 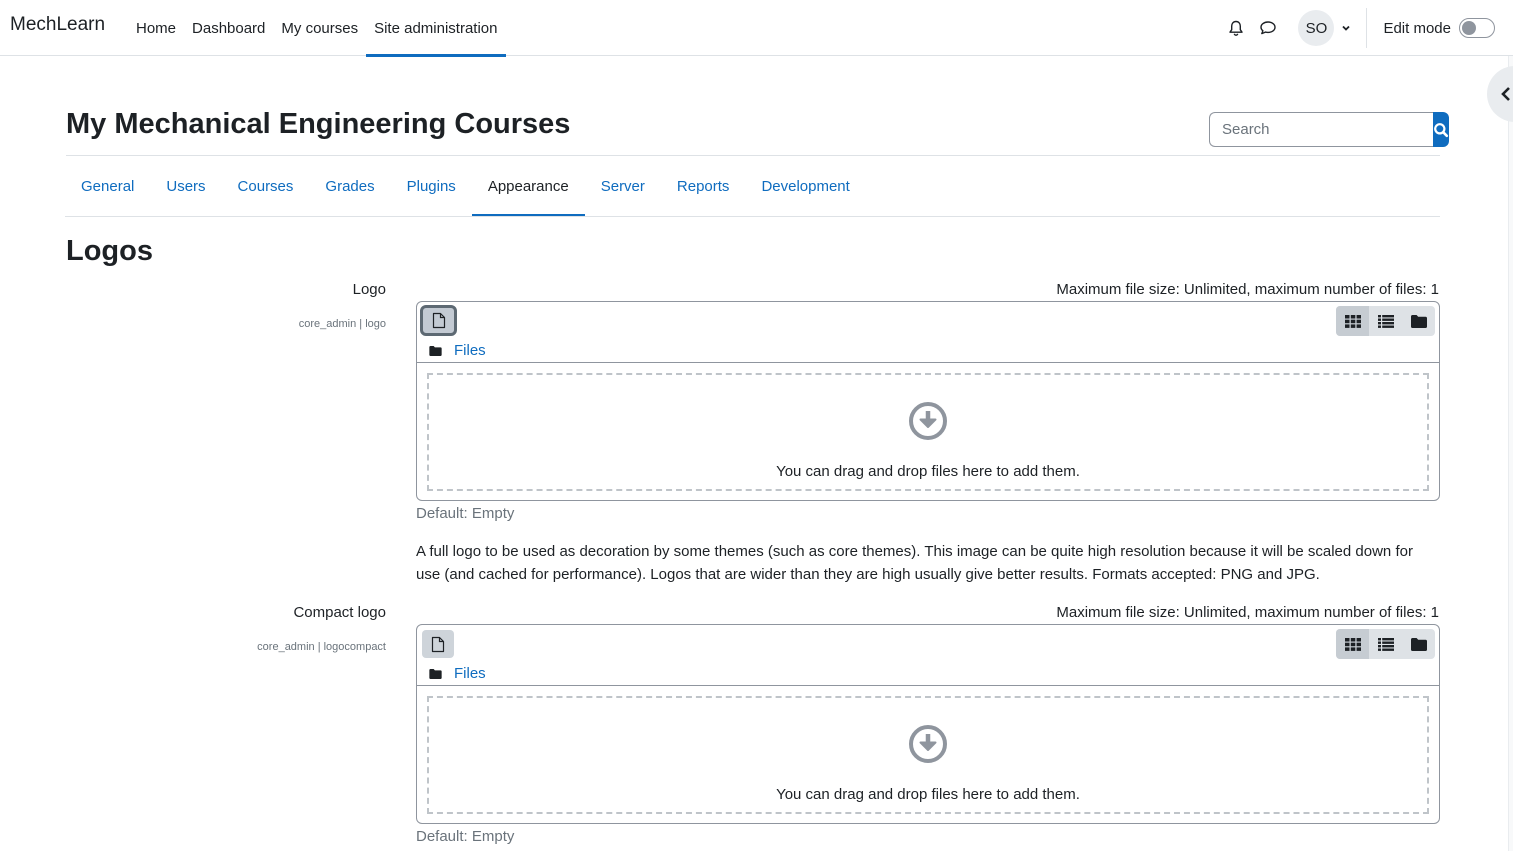 What do you see at coordinates (185, 186) in the screenshot?
I see `tab-users: Users` at bounding box center [185, 186].